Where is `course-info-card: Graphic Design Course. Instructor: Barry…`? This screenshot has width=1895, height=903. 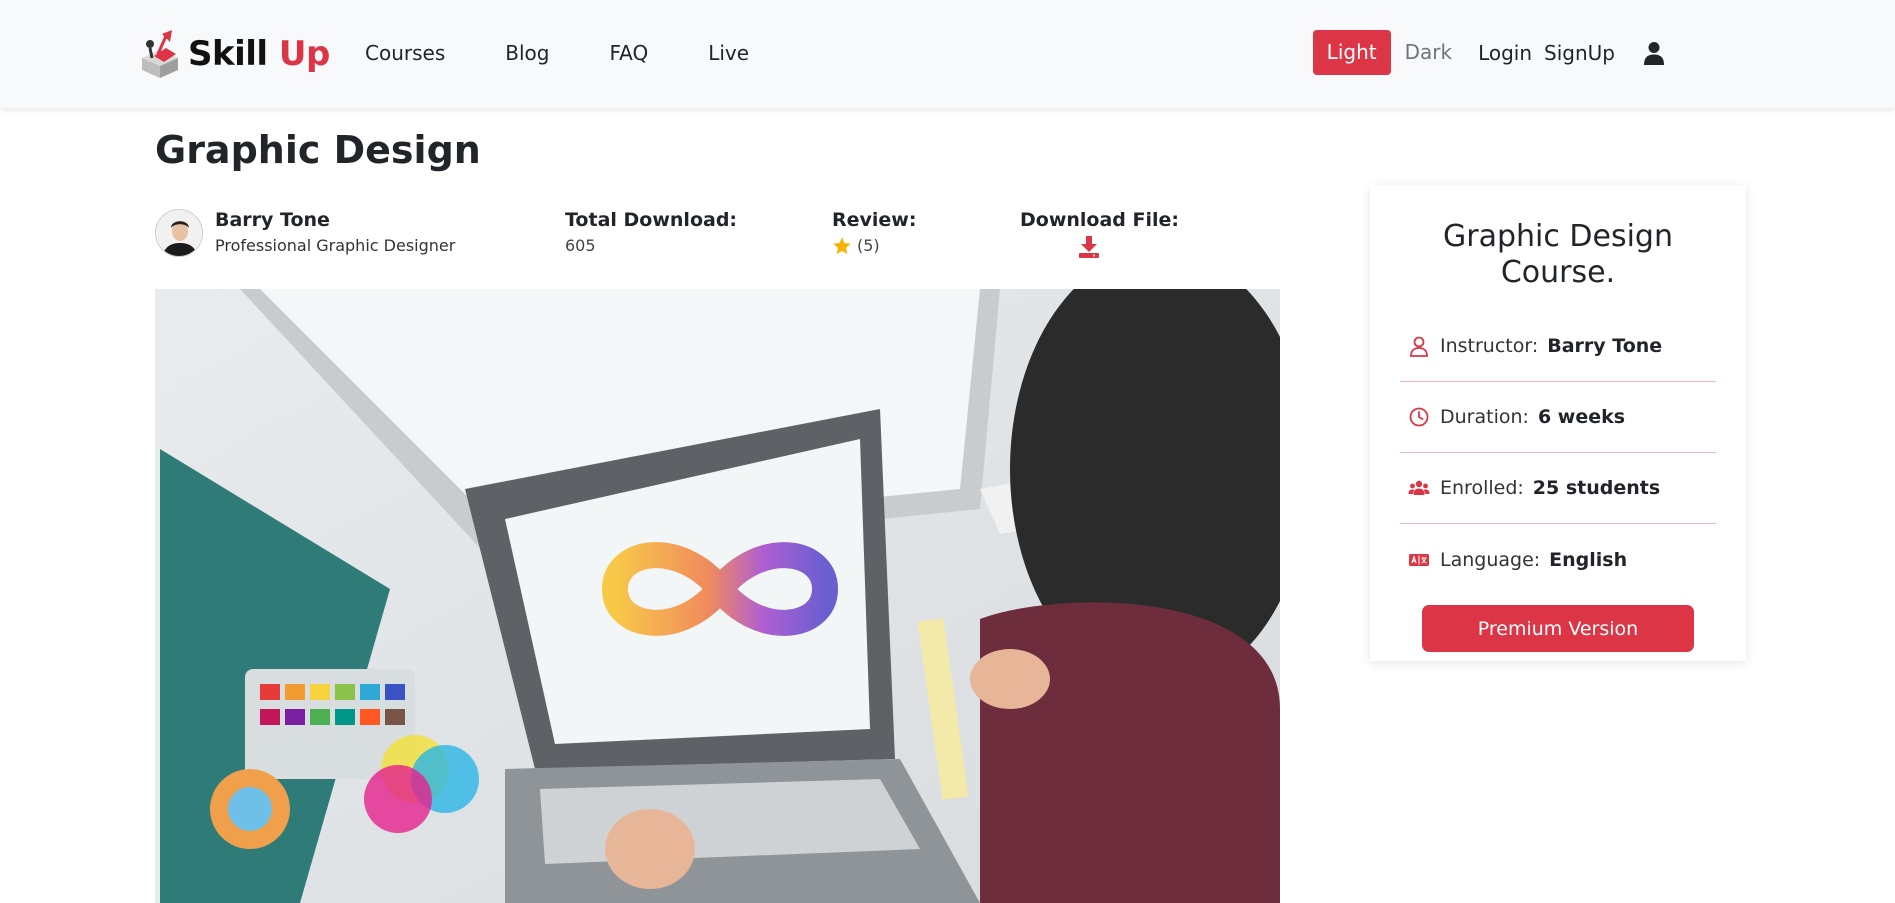
course-info-card: Graphic Design Course. Instructor: Barry… is located at coordinates (1558, 423).